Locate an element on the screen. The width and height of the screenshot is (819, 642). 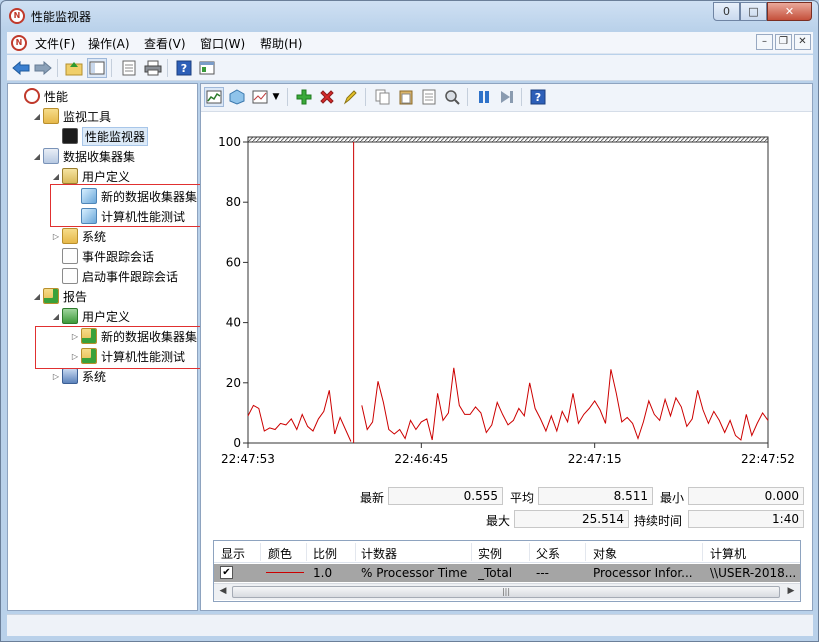
menu-action: 操作(A) is located at coordinates (109, 43).